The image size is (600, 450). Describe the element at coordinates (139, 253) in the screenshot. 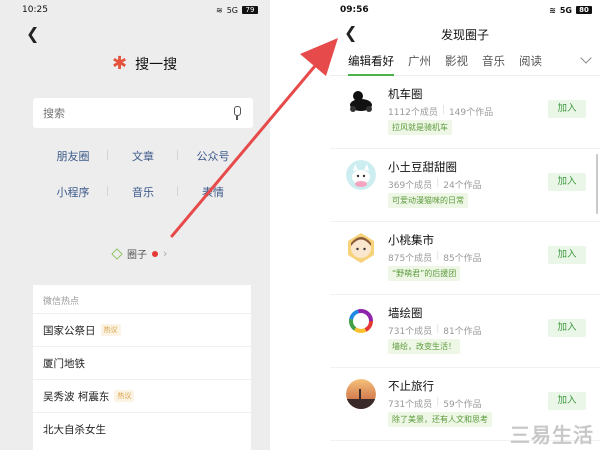

I see `circle-entry: 圈子 ›` at that location.